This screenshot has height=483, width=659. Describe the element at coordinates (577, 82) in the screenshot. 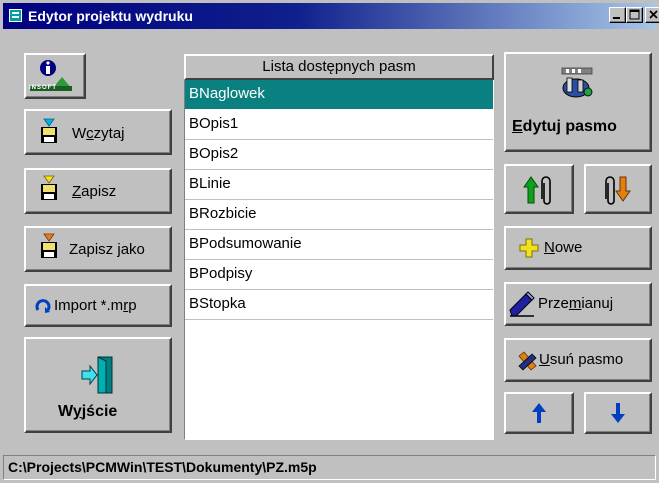

I see `band-tools-icon` at that location.